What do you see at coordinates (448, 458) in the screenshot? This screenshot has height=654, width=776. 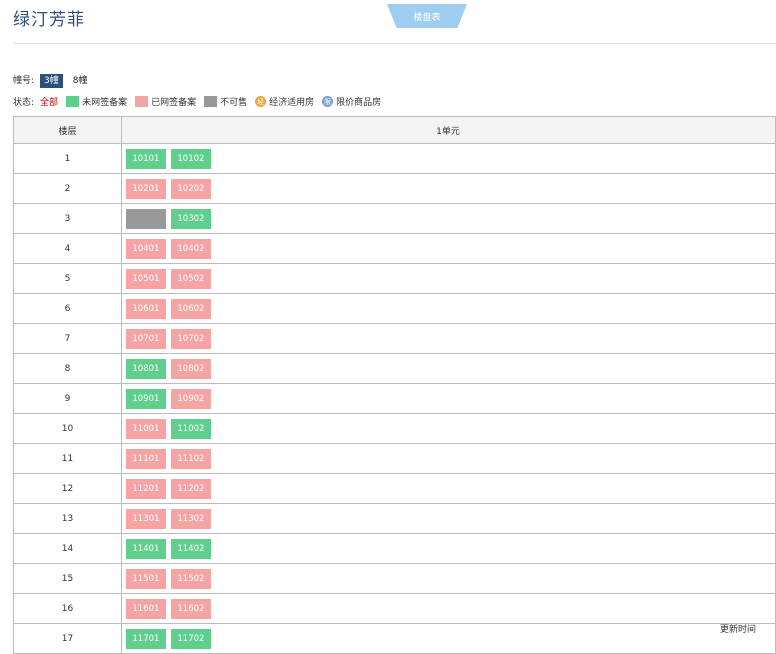 I see `unit-cell: 11101 11102` at bounding box center [448, 458].